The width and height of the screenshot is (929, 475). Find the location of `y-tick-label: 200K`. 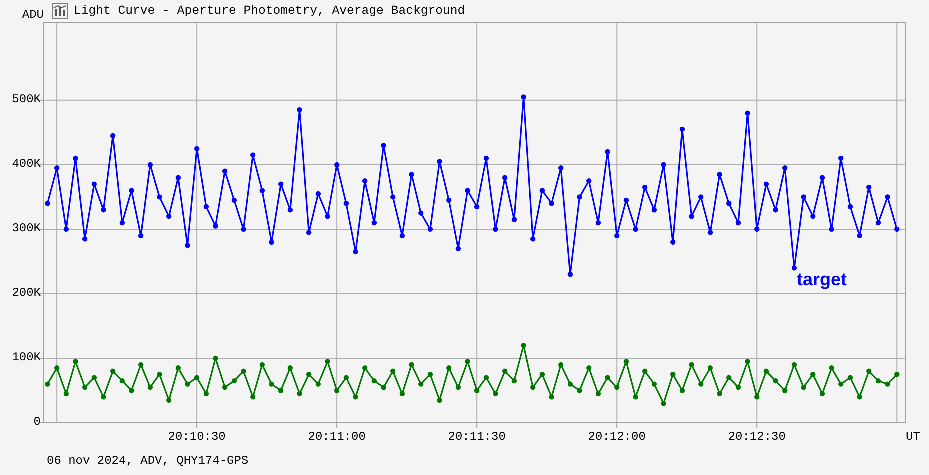

y-tick-label: 200K is located at coordinates (26, 293).